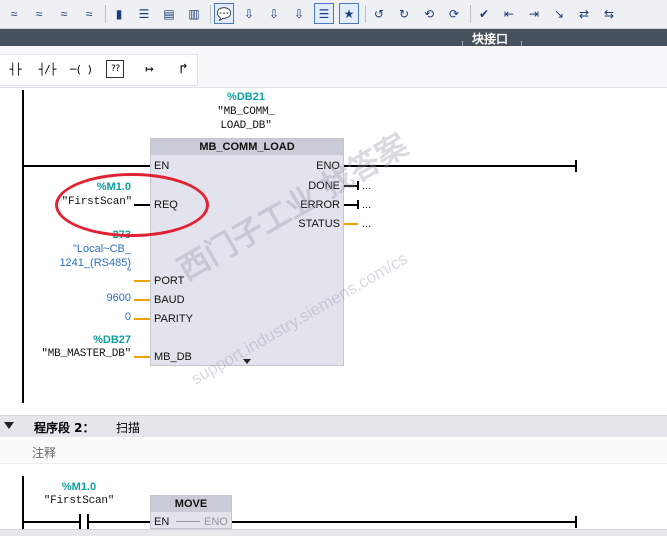  What do you see at coordinates (216, 522) in the screenshot?
I see `move-pin-eno: ENO` at bounding box center [216, 522].